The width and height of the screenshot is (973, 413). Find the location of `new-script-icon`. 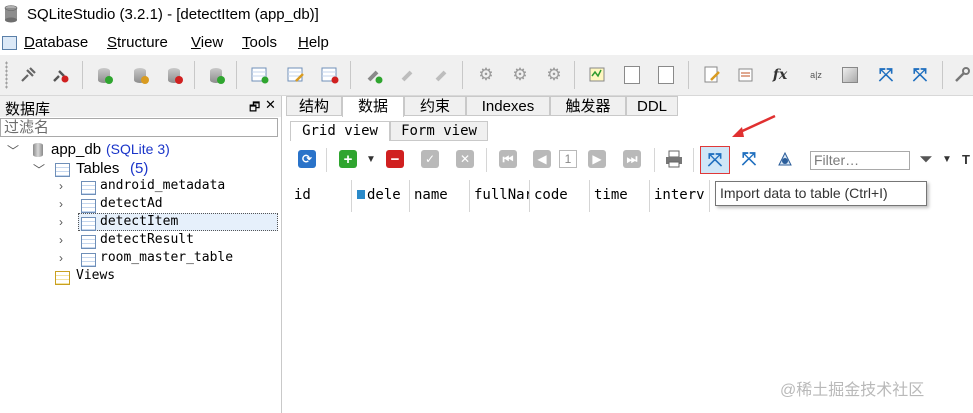

new-script-icon is located at coordinates (712, 75).